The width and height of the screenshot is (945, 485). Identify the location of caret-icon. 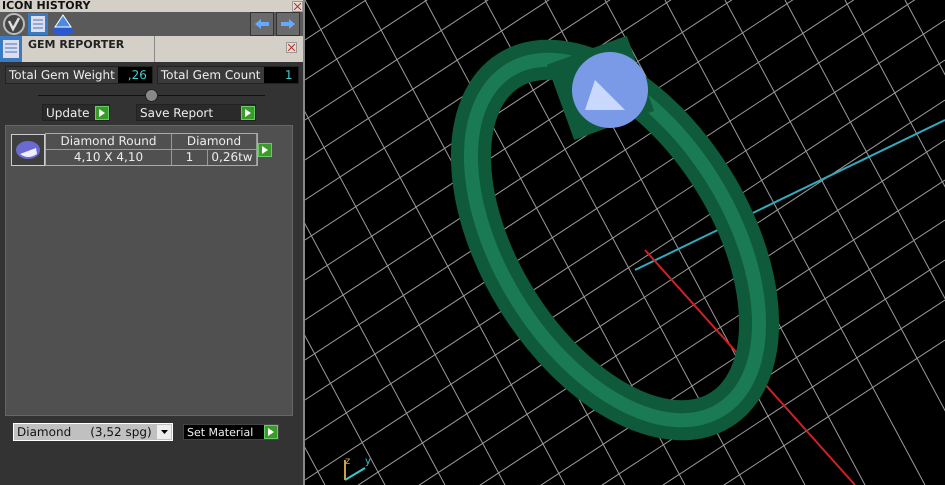
(164, 432).